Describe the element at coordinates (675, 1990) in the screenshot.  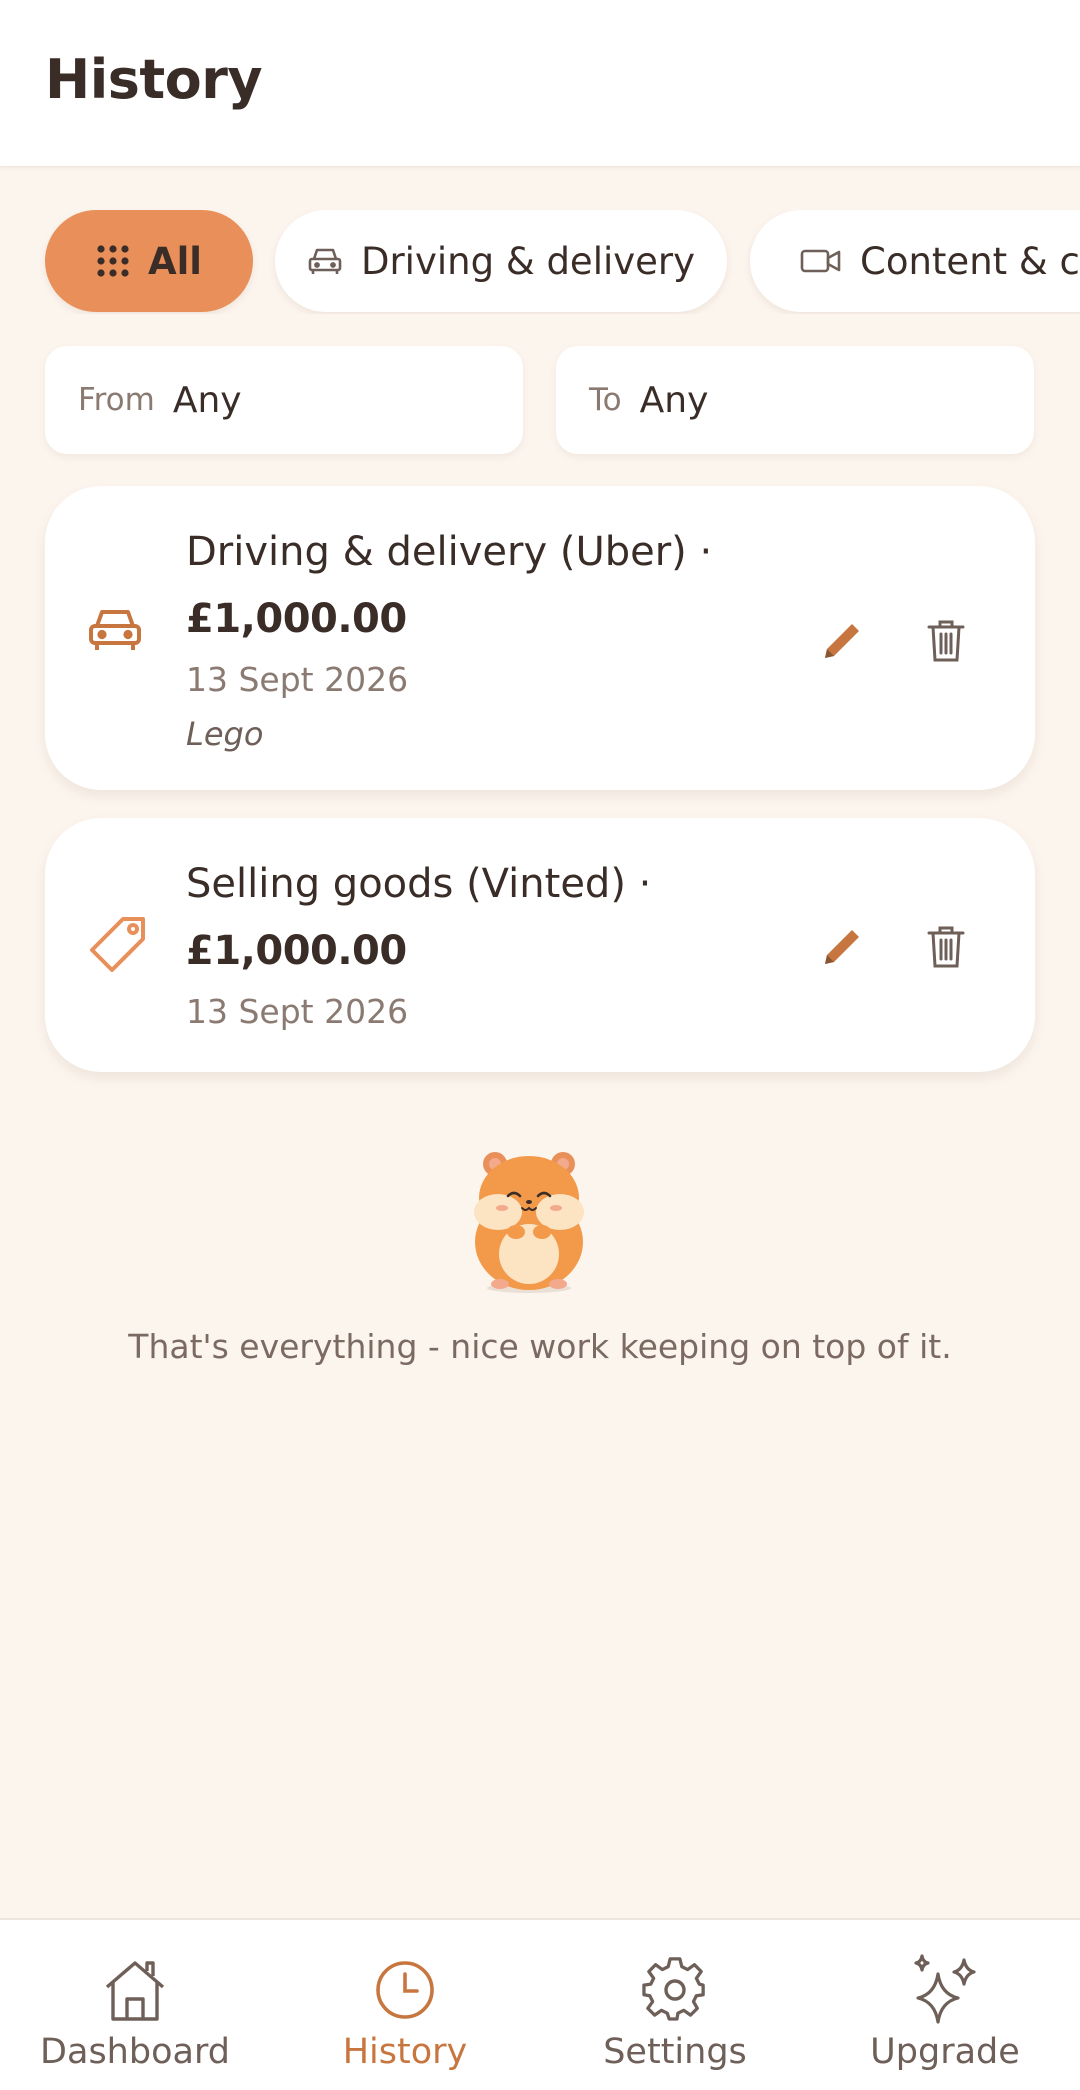
I see `gear-icon` at that location.